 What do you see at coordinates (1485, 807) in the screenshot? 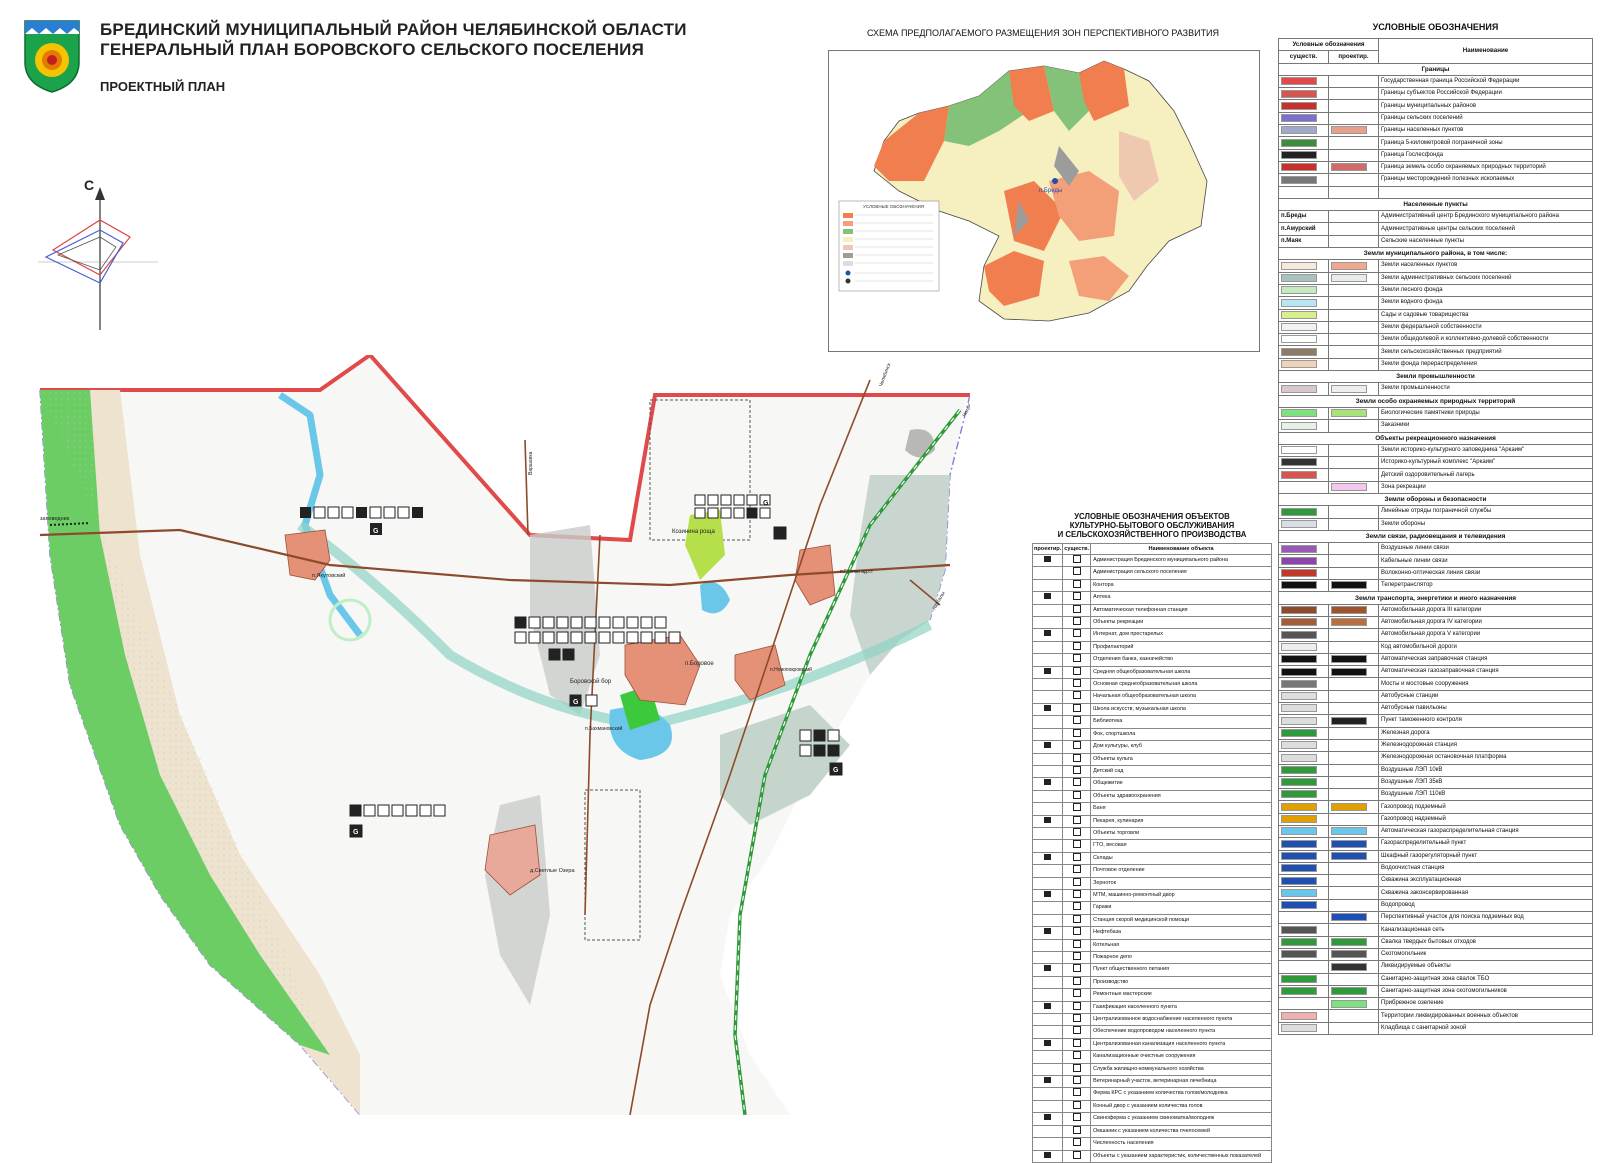
I see `legend-label: Газопровод подземный` at bounding box center [1485, 807].